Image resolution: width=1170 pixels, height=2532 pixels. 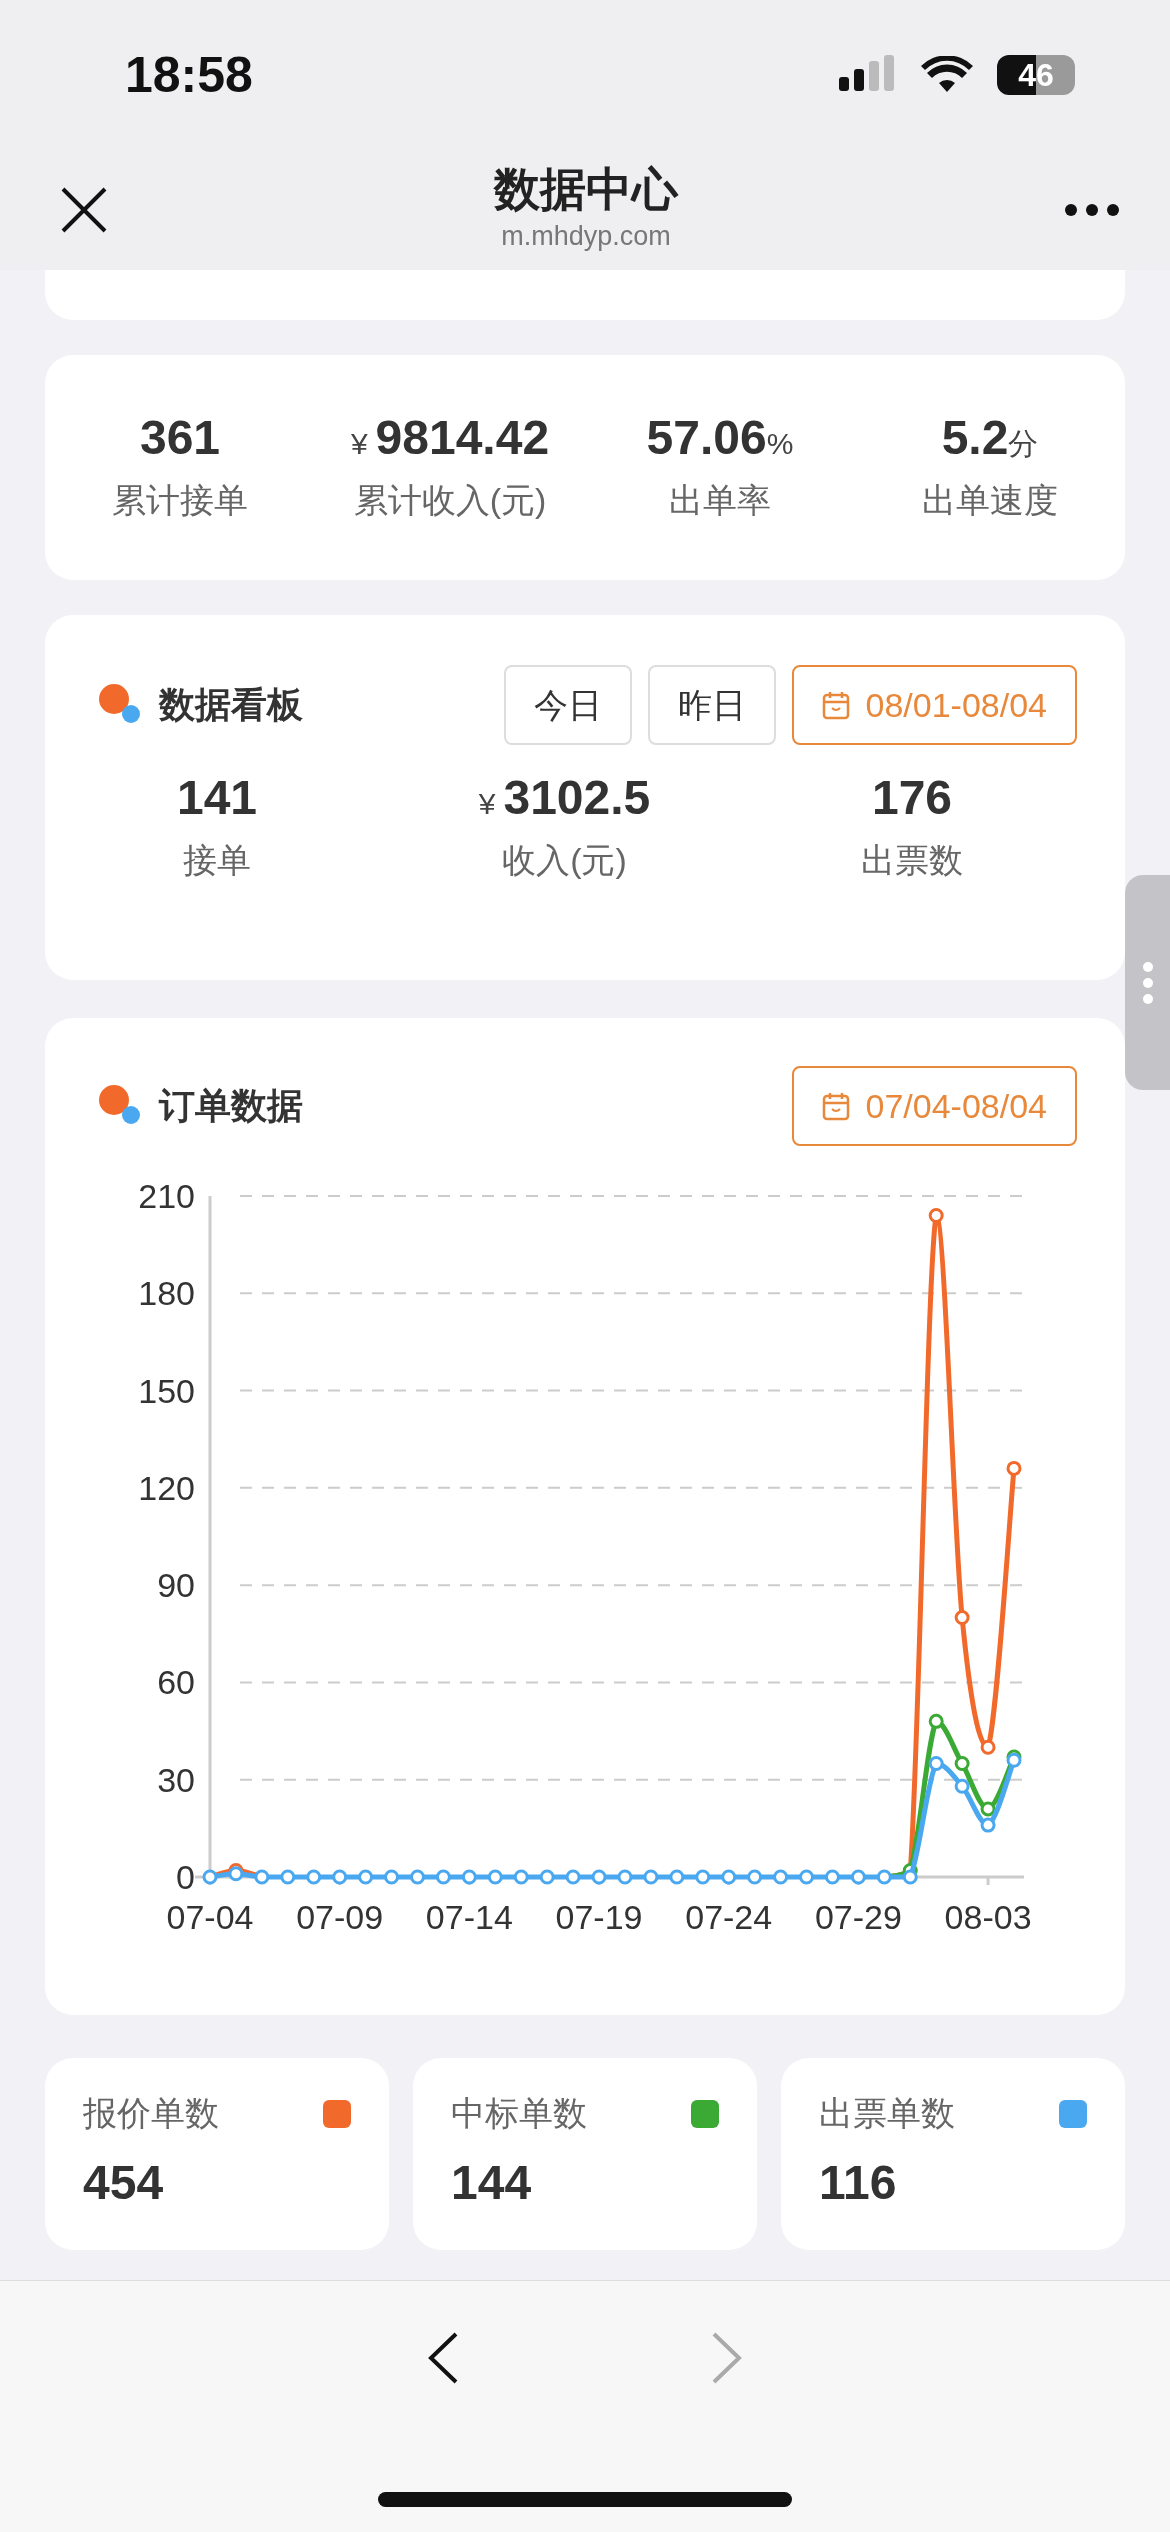 What do you see at coordinates (887, 2113) in the screenshot?
I see `total-label: 出票单数` at bounding box center [887, 2113].